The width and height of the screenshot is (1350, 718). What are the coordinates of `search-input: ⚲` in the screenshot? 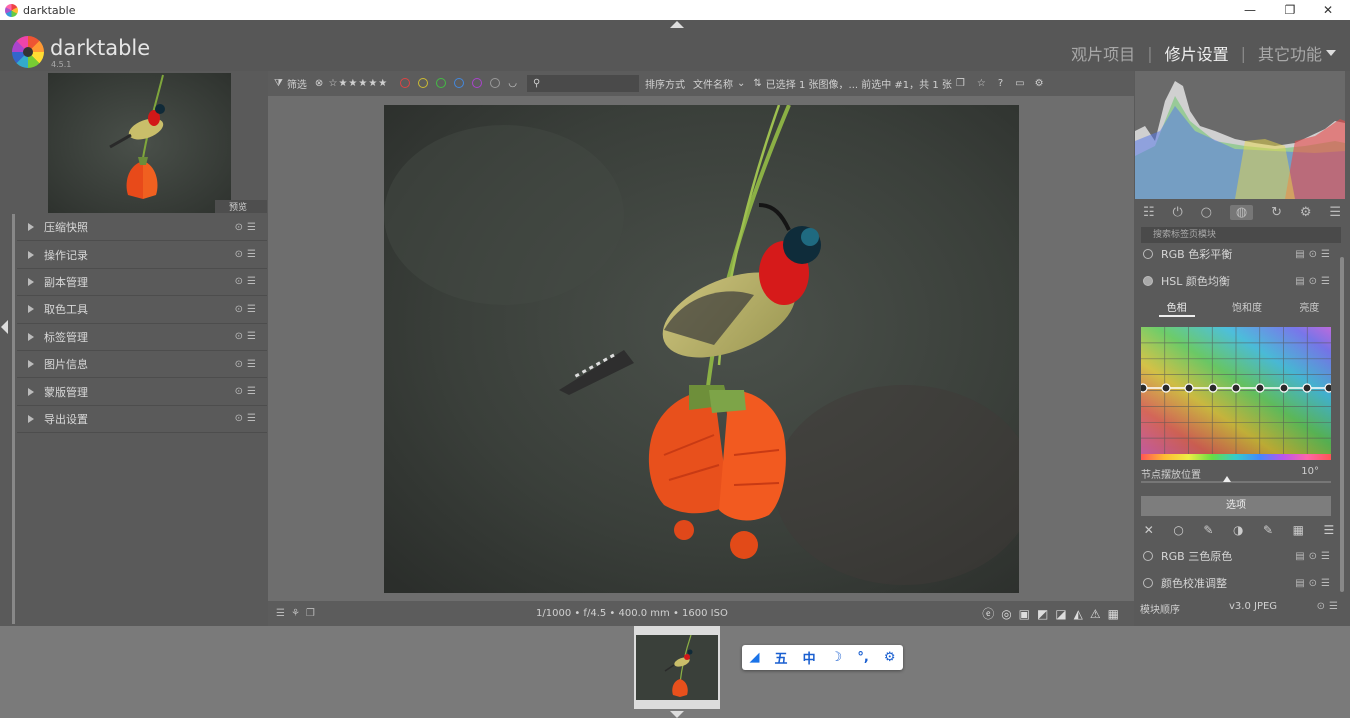 It's located at (583, 83).